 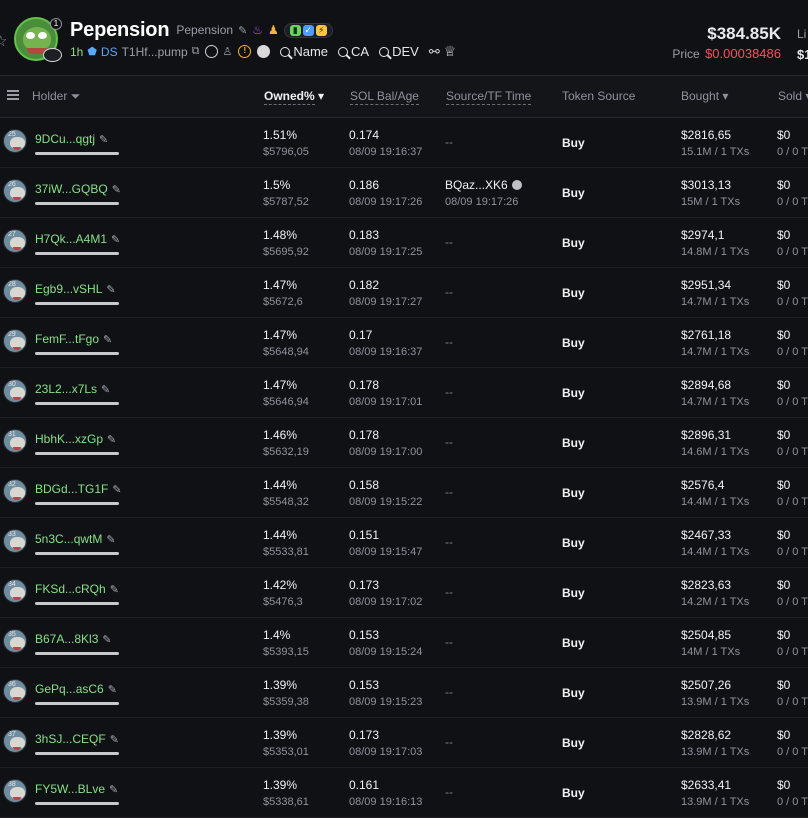 I want to click on search-ca-button: CA, so click(x=353, y=51).